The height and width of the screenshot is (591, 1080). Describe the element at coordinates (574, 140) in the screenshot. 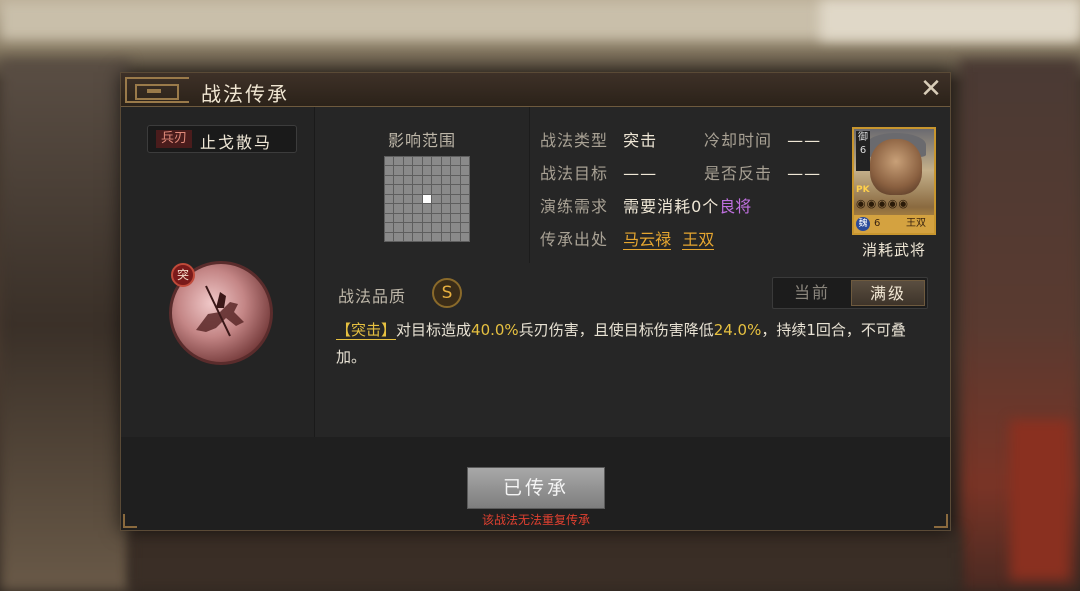

I see `type-key: 战法类型` at that location.